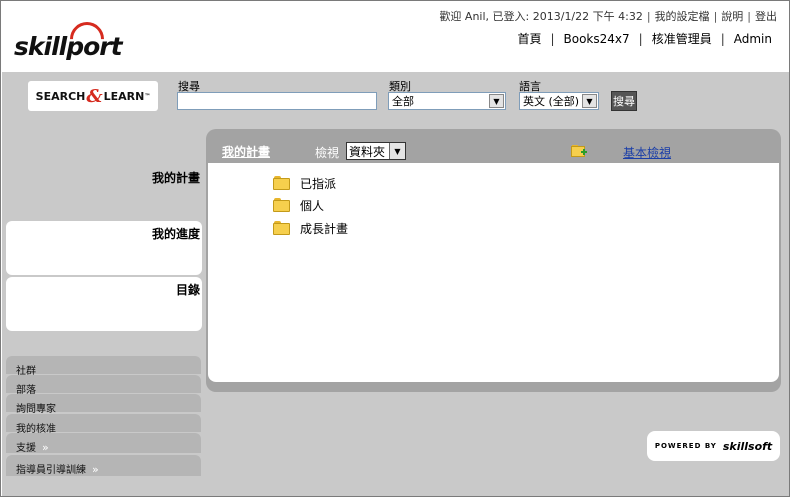  Describe the element at coordinates (327, 153) in the screenshot. I see `view-label: 檢視` at that location.